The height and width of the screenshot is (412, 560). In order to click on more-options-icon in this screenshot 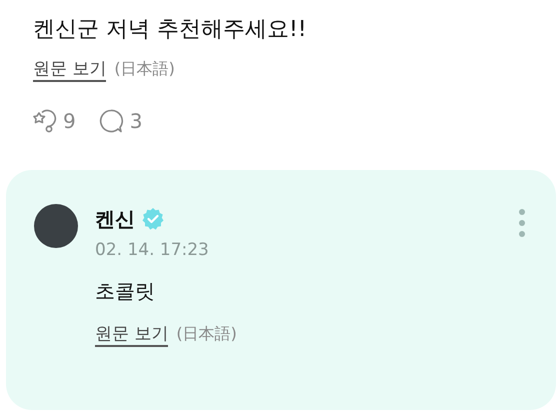, I will do `click(522, 223)`.